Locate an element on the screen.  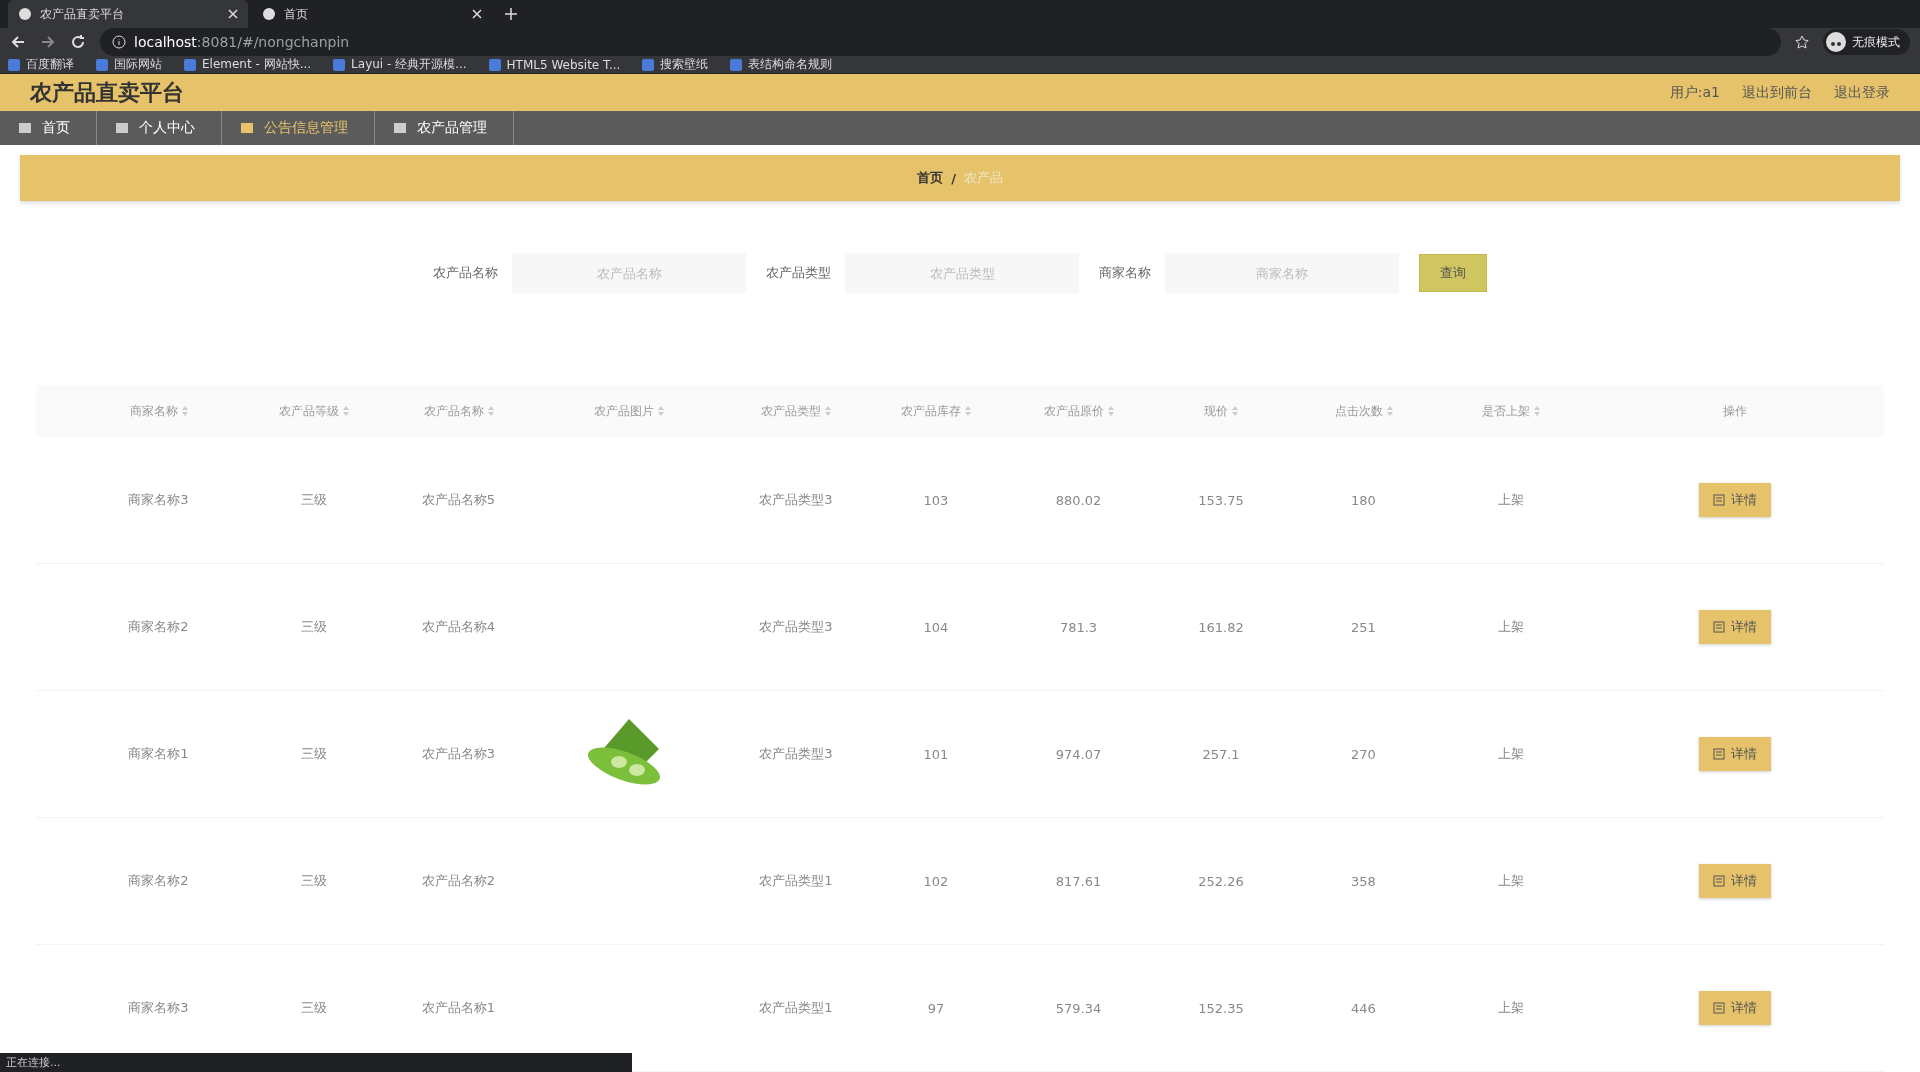
table-cell-text: 817.61 is located at coordinates (1078, 881).